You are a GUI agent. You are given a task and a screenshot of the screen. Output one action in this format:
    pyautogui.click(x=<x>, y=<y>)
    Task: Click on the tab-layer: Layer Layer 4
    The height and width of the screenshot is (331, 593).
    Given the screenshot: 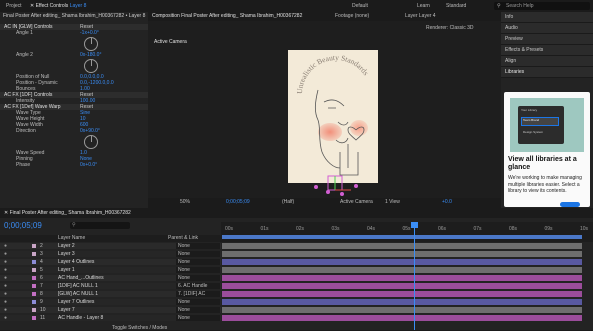 What is the action you would take?
    pyautogui.click(x=420, y=16)
    